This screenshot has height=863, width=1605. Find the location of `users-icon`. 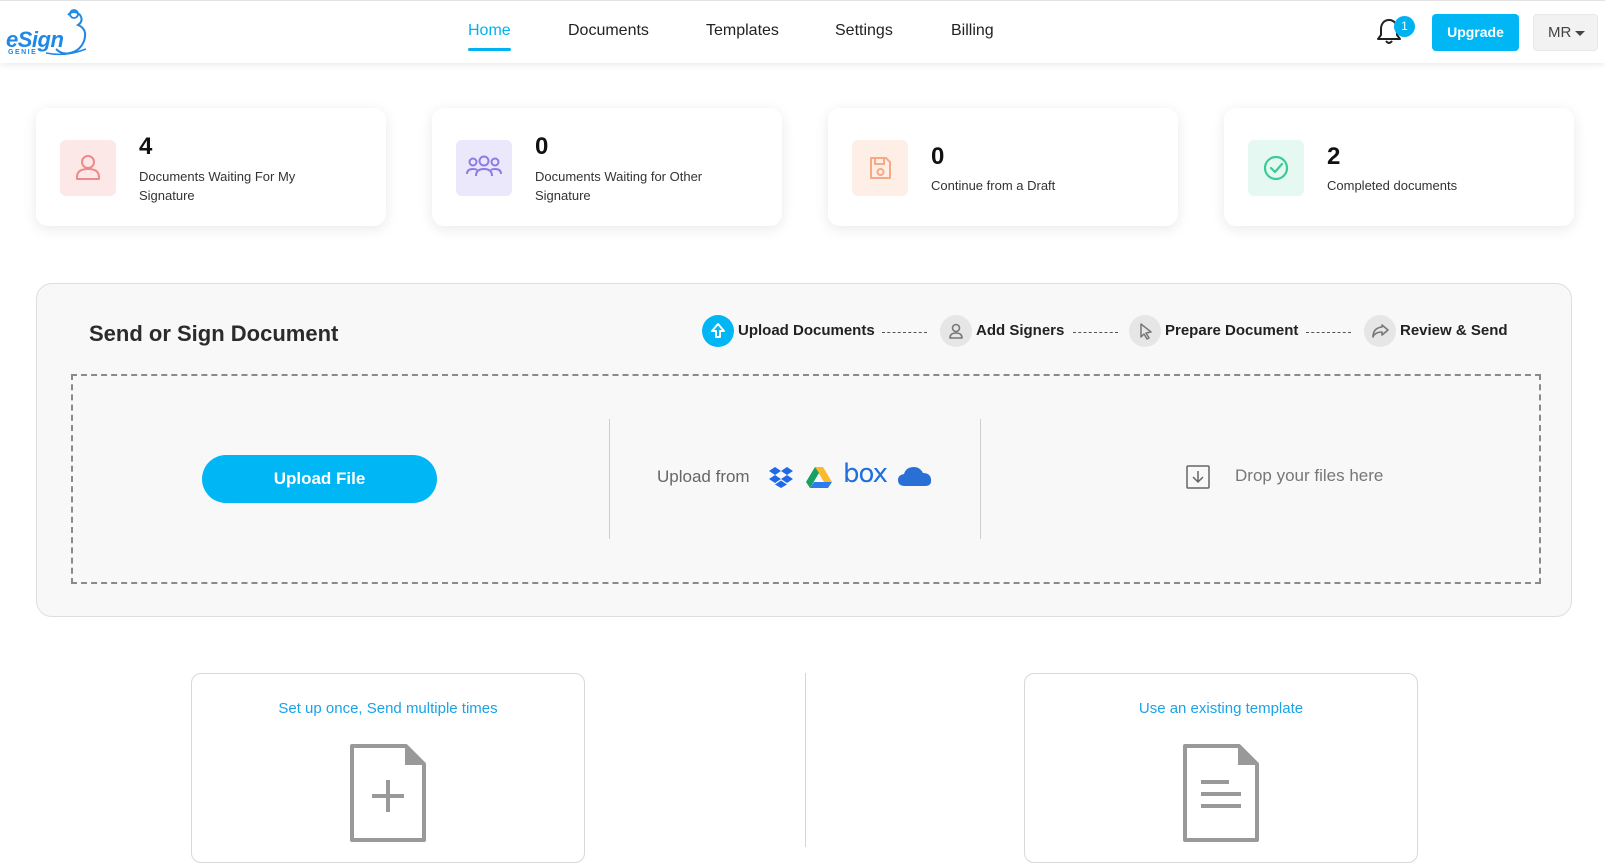

users-icon is located at coordinates (484, 166).